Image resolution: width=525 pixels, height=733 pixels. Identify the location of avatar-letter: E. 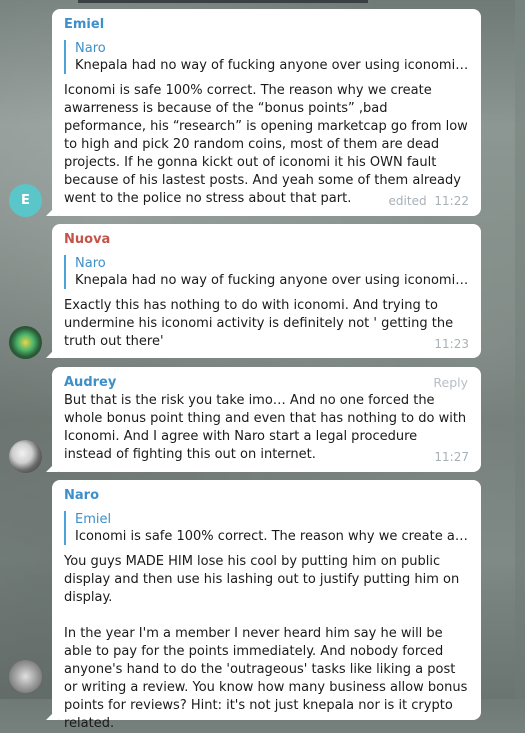
(25, 200).